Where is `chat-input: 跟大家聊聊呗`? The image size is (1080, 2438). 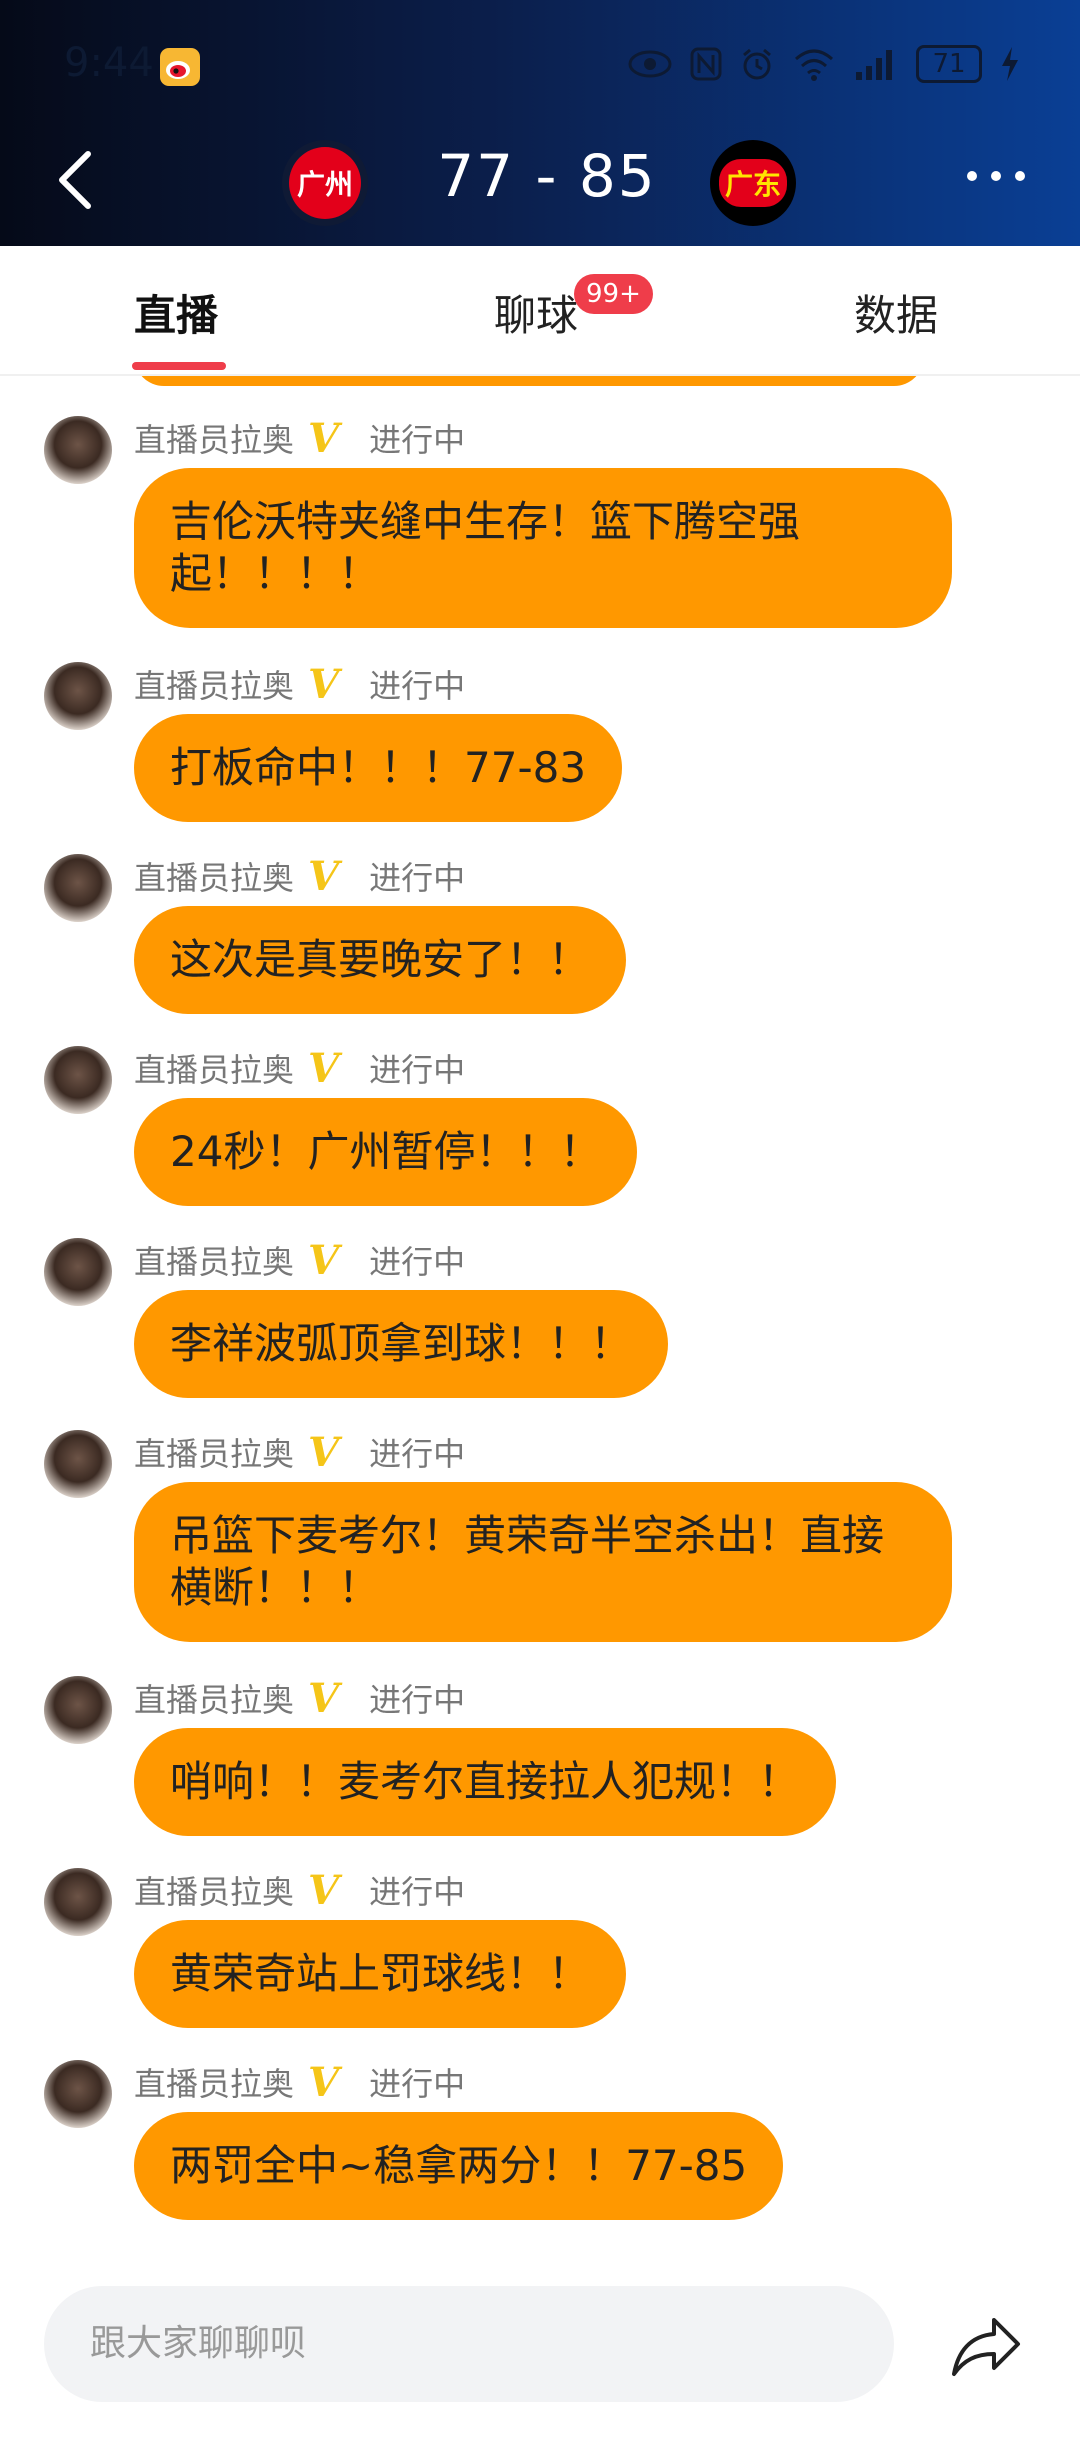
chat-input: 跟大家聊聊呗 is located at coordinates (469, 2344).